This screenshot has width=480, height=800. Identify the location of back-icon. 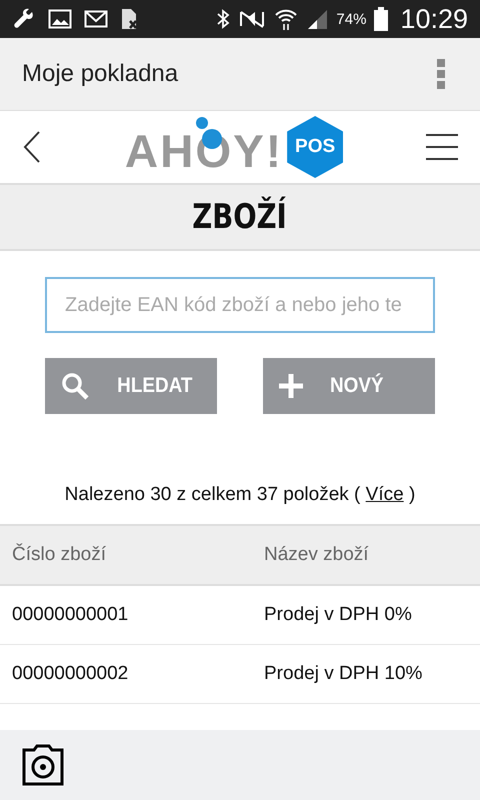
(32, 147).